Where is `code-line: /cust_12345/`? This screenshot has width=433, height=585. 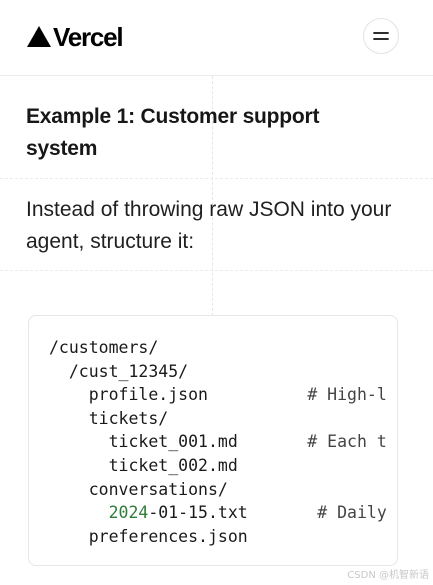 code-line: /cust_12345/ is located at coordinates (218, 372).